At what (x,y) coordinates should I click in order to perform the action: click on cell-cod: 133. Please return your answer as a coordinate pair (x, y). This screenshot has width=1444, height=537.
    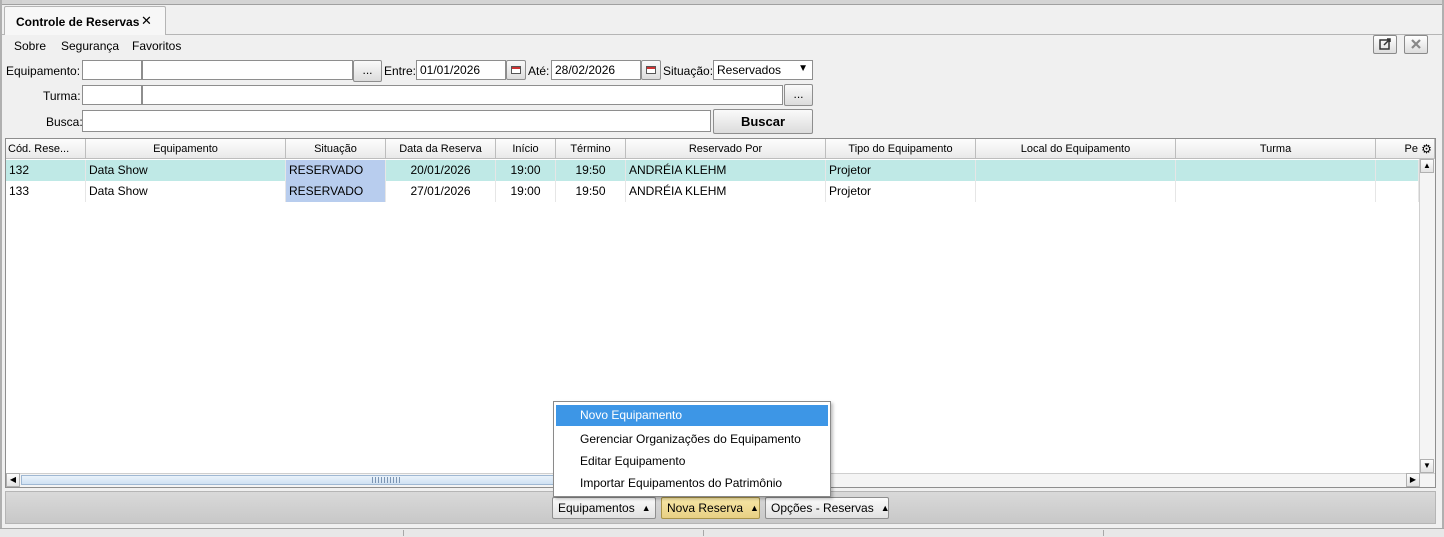
    Looking at the image, I should click on (46, 191).